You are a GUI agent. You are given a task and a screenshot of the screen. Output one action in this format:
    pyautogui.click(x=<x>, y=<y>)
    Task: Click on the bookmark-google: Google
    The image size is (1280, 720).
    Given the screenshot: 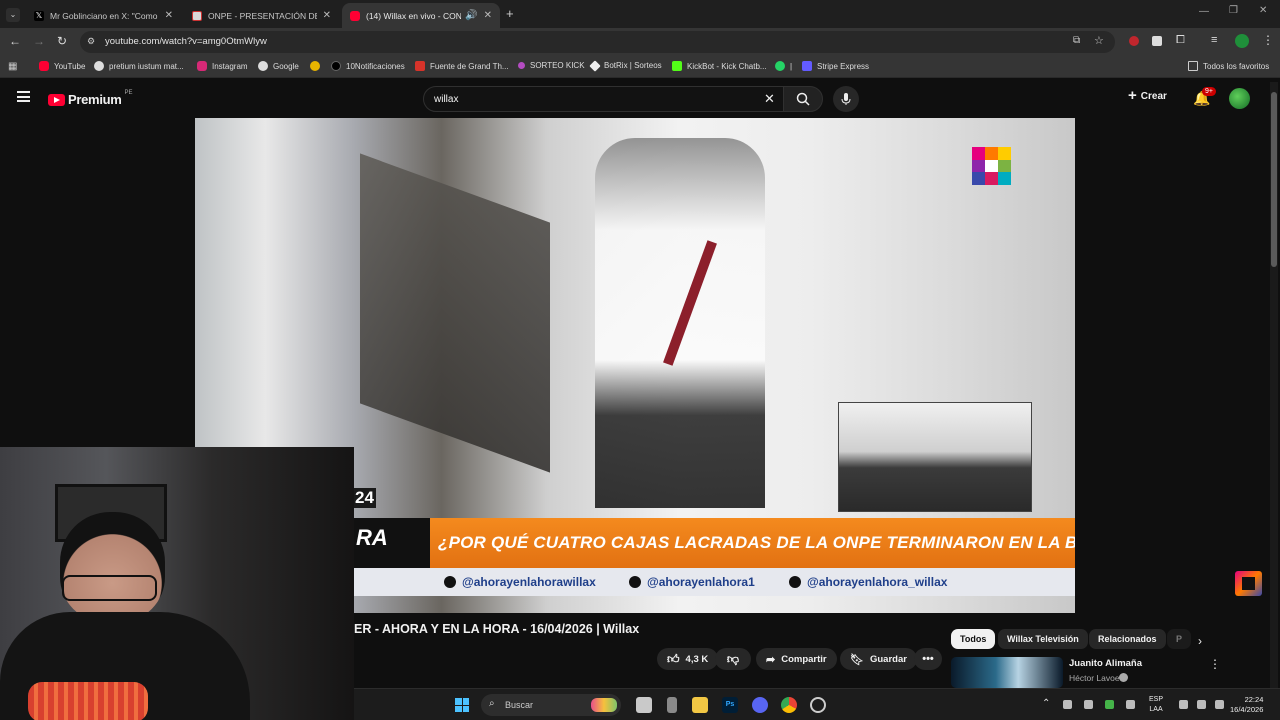 What is the action you would take?
    pyautogui.click(x=278, y=66)
    